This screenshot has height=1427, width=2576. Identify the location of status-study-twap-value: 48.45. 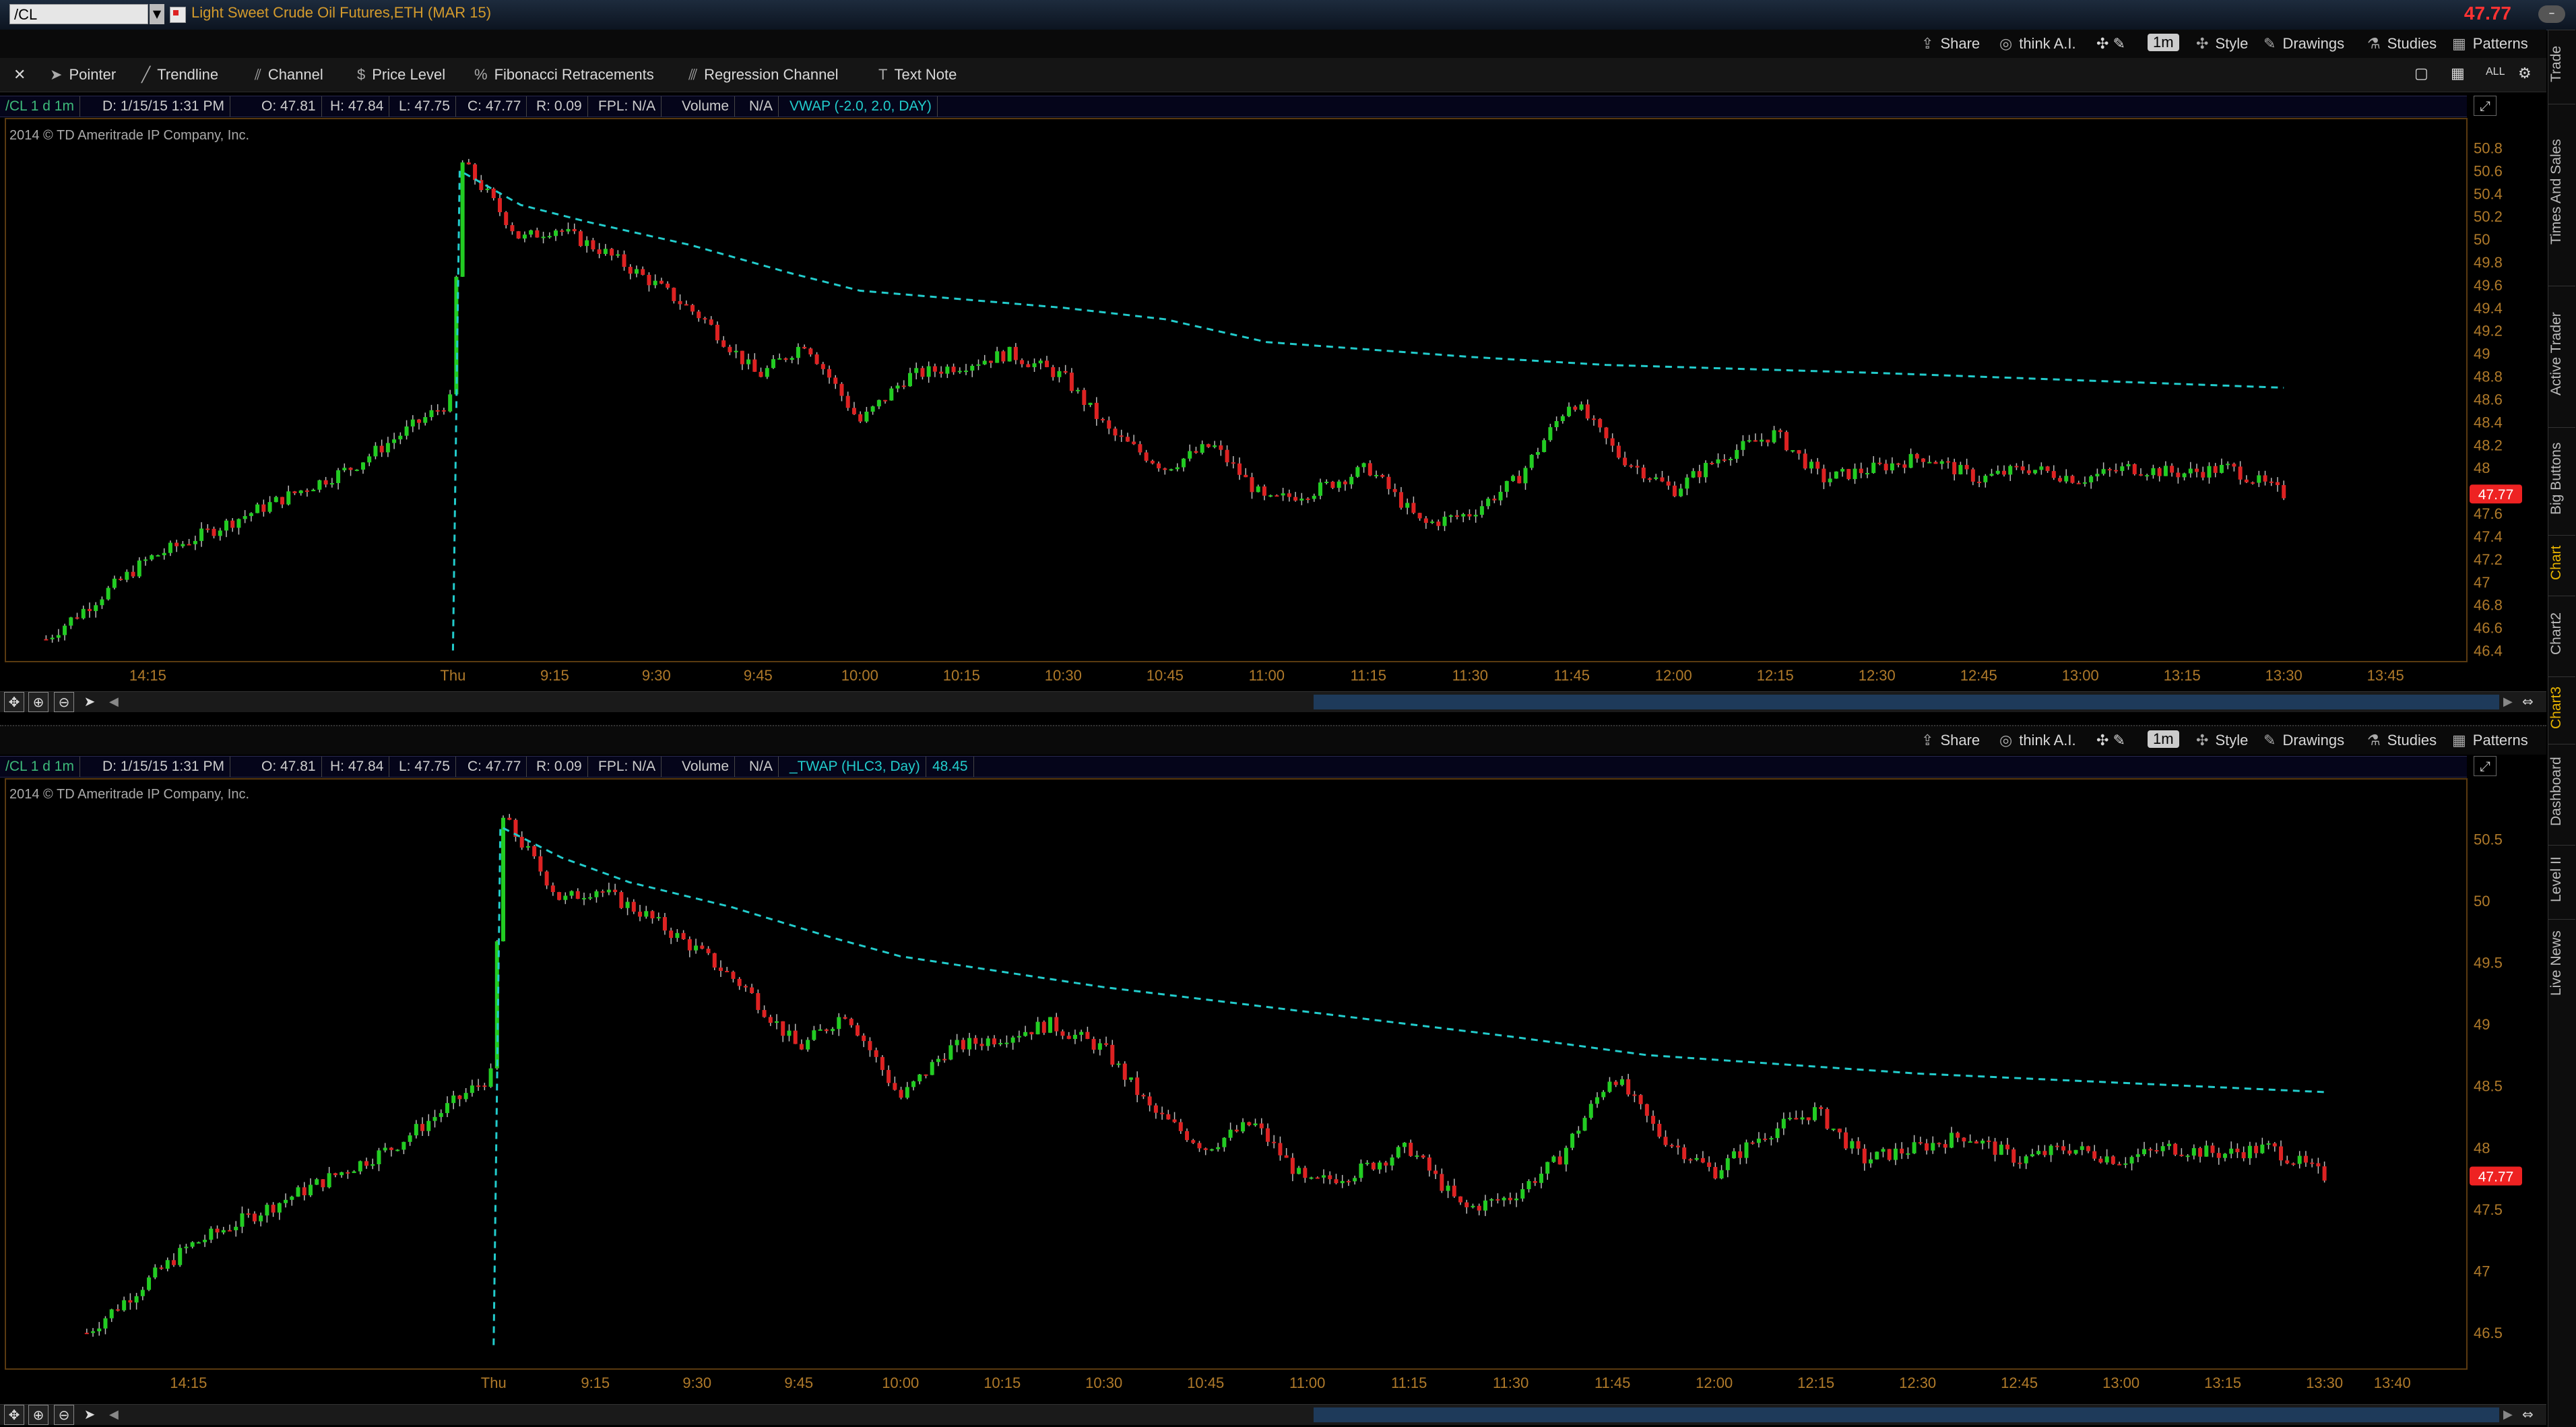
(950, 767).